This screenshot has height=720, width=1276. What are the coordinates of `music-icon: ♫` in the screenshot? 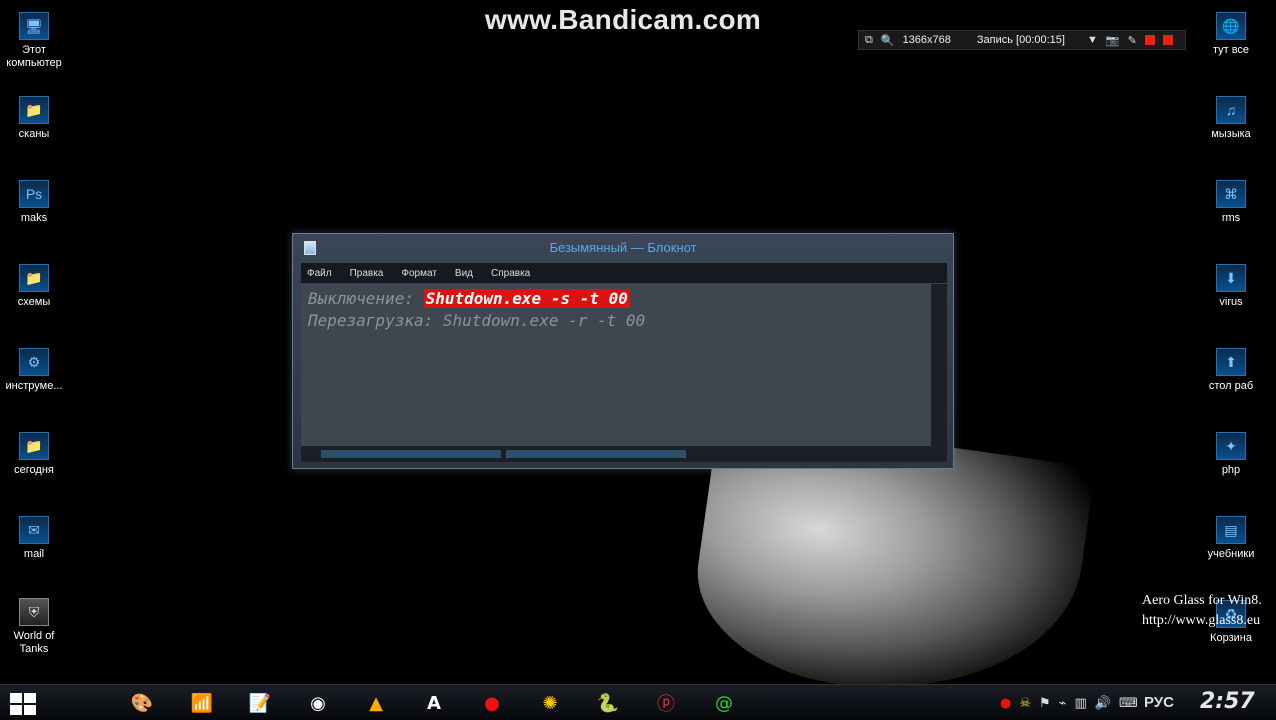 It's located at (1231, 110).